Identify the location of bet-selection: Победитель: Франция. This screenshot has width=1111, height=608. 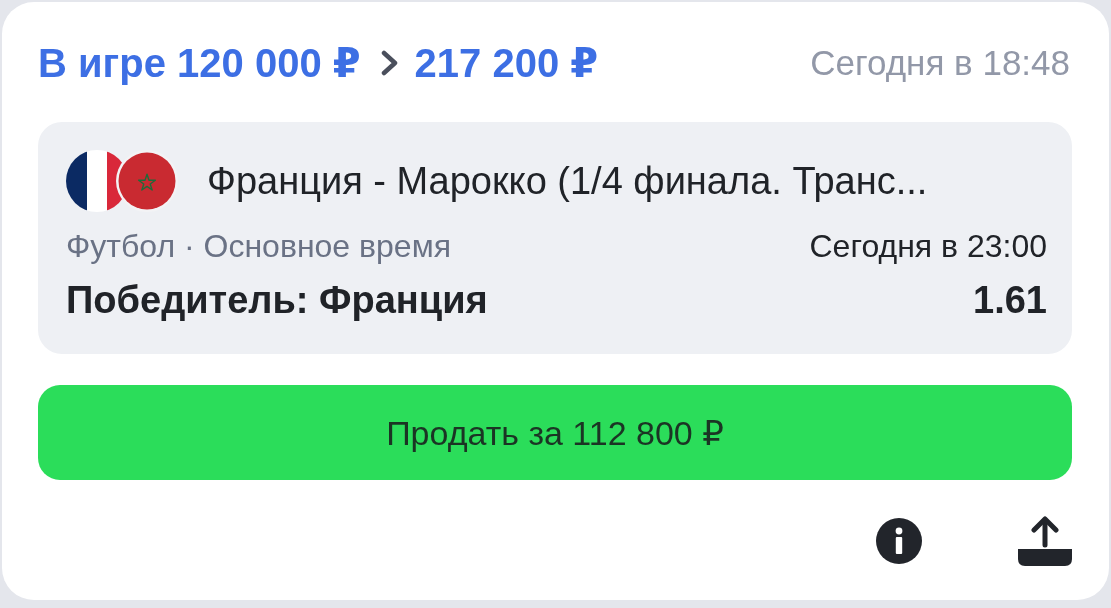
(277, 300).